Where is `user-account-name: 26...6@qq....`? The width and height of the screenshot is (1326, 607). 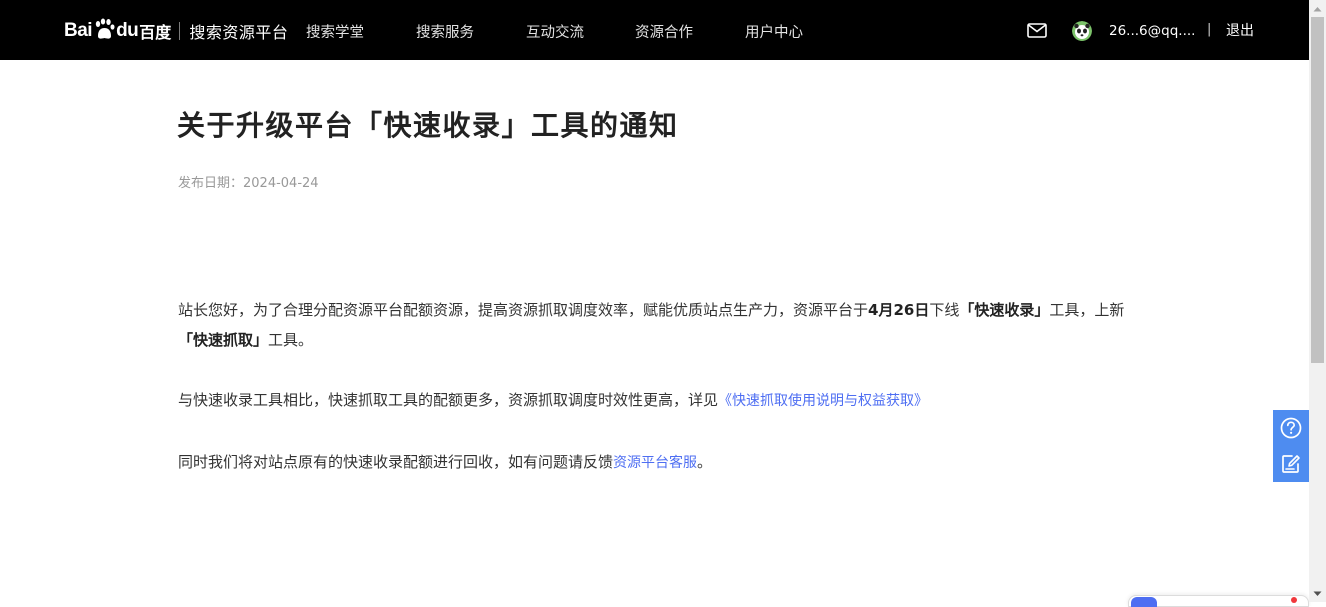
user-account-name: 26...6@qq.... is located at coordinates (1152, 31).